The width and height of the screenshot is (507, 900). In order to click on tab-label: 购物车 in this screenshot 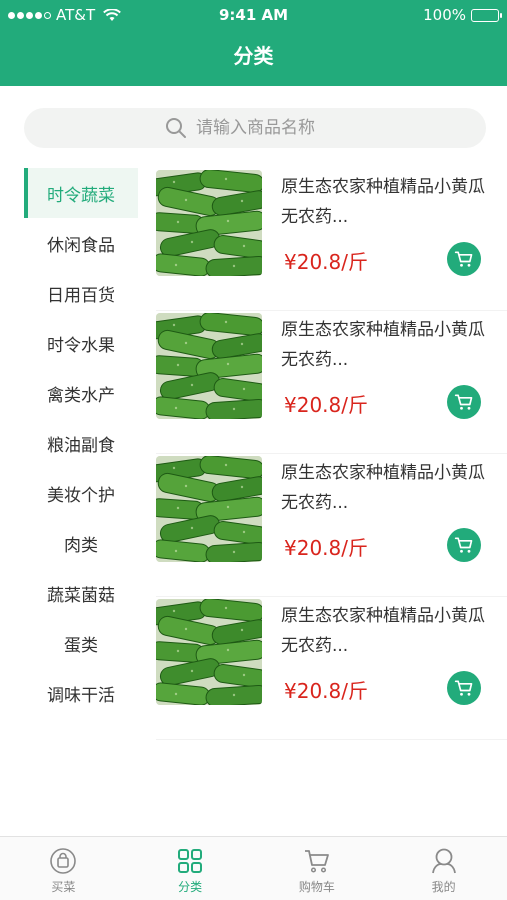, I will do `click(316, 887)`.